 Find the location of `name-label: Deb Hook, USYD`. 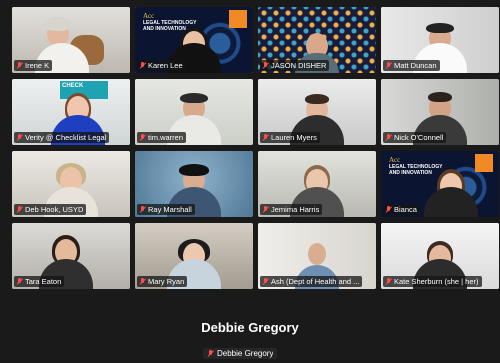

name-label: Deb Hook, USYD is located at coordinates (50, 209).